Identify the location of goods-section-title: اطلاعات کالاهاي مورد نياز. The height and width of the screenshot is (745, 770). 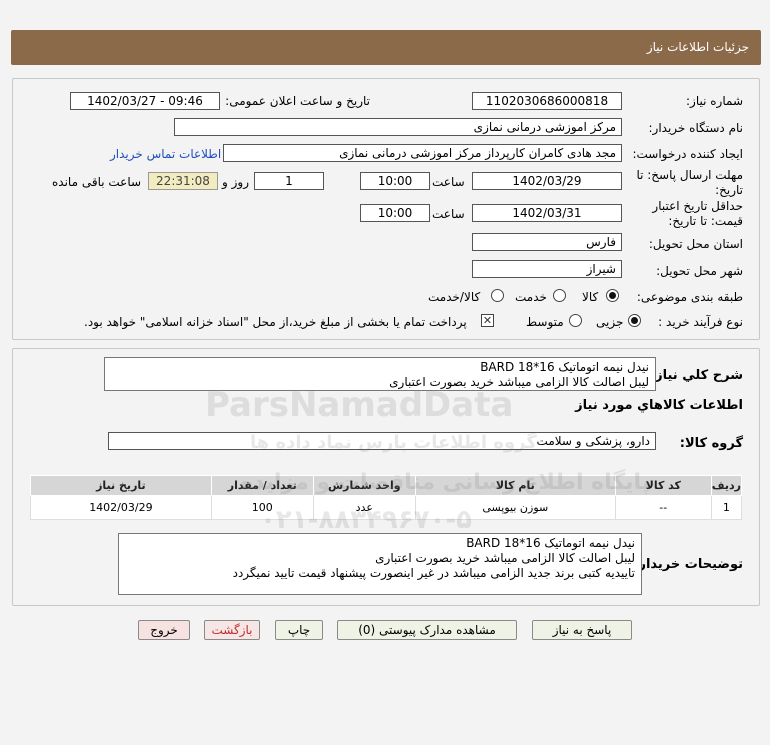
(659, 405).